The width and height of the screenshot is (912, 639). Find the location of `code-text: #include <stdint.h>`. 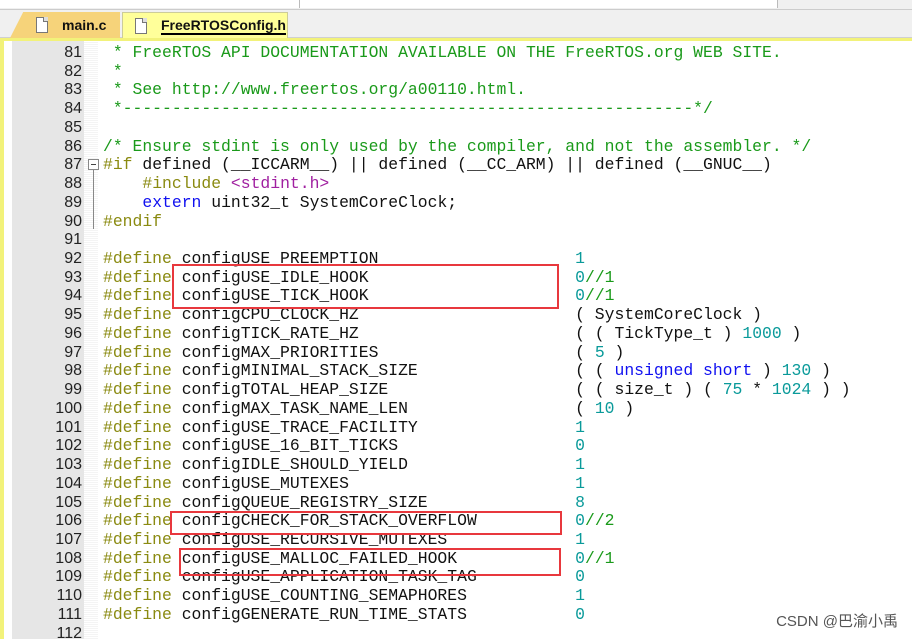

code-text: #include <stdint.h> is located at coordinates (216, 183).